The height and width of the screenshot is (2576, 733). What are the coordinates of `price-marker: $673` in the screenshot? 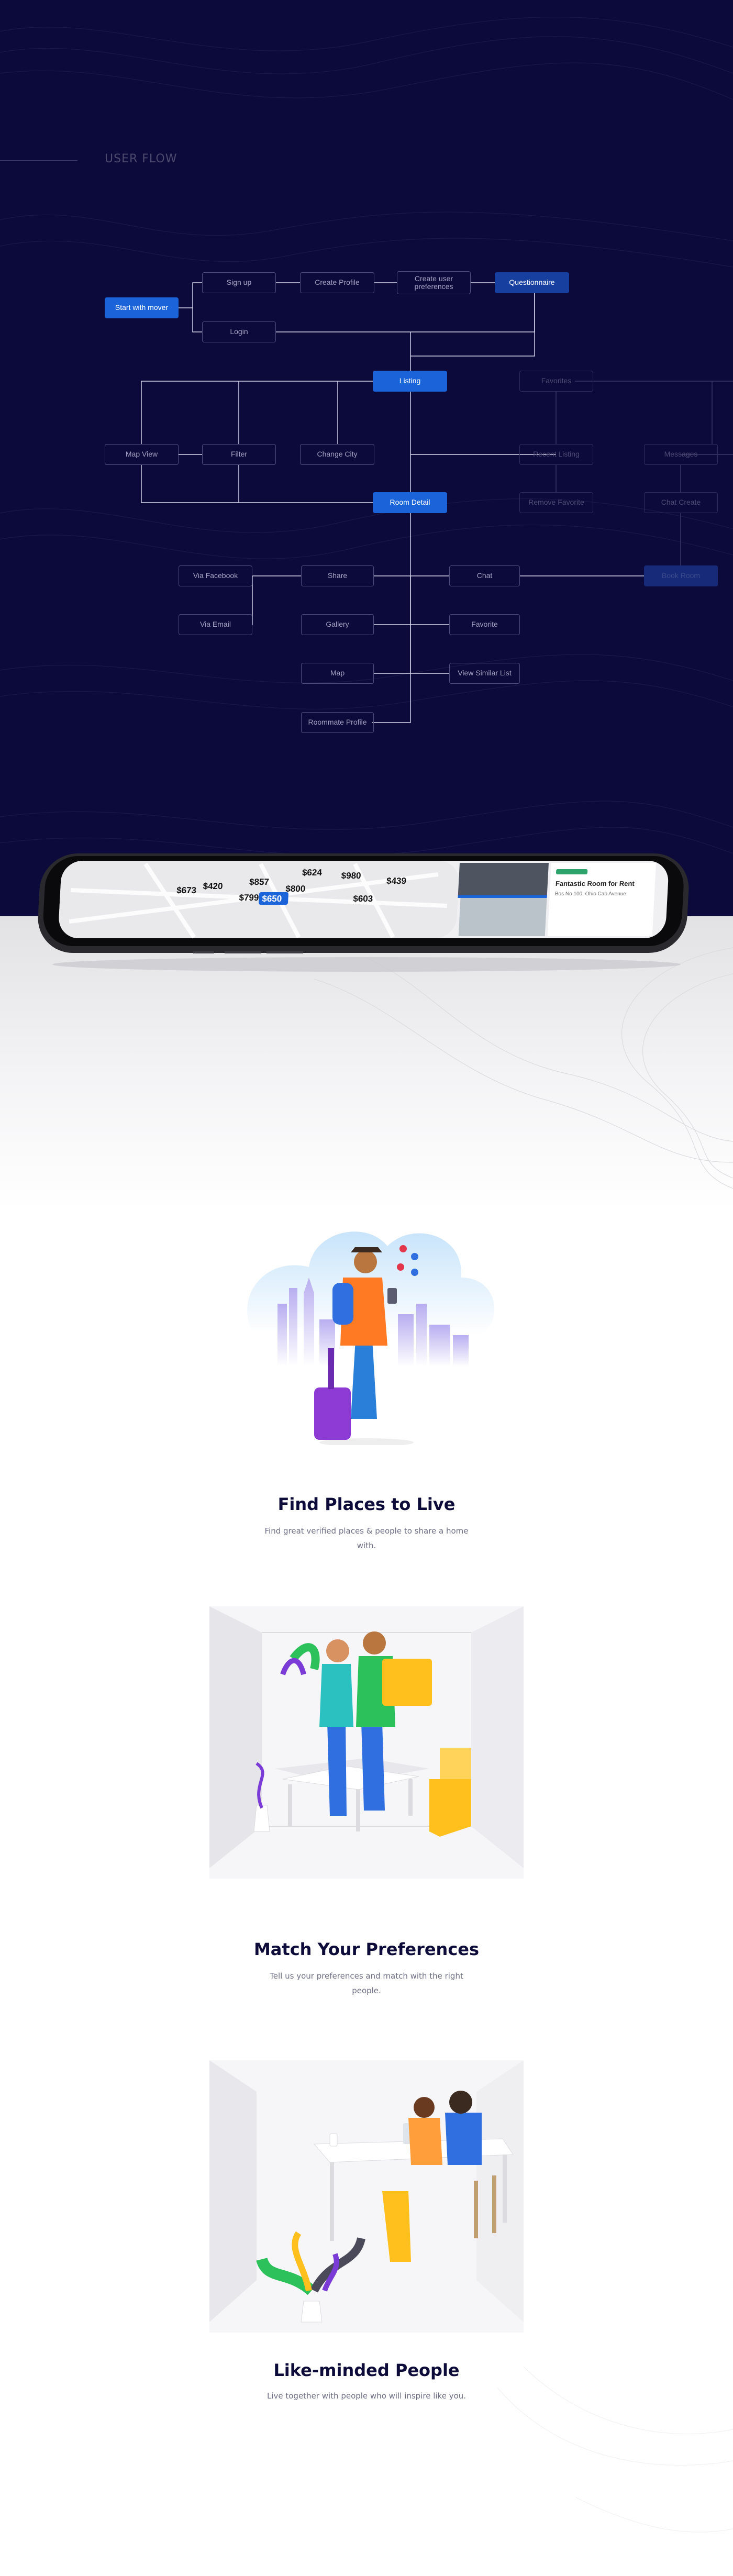 It's located at (186, 890).